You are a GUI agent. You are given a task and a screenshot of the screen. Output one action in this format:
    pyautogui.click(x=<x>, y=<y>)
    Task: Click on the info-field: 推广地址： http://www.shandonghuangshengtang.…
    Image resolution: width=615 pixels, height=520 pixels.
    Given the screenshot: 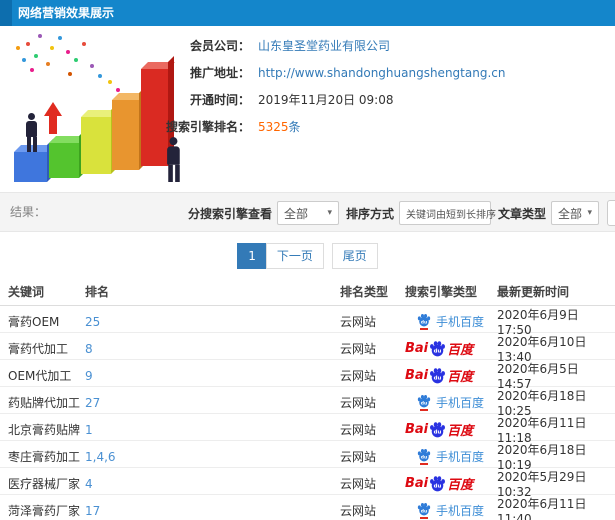 What is the action you would take?
    pyautogui.click(x=327, y=72)
    